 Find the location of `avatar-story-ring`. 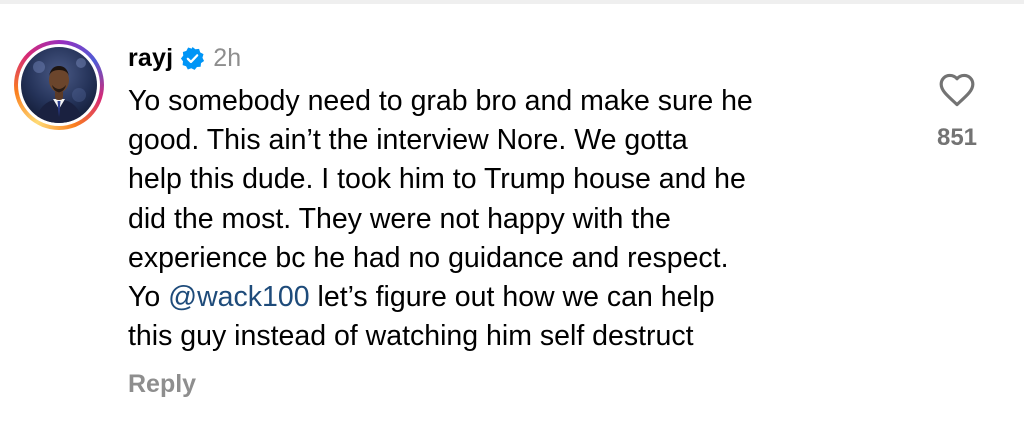

avatar-story-ring is located at coordinates (59, 85).